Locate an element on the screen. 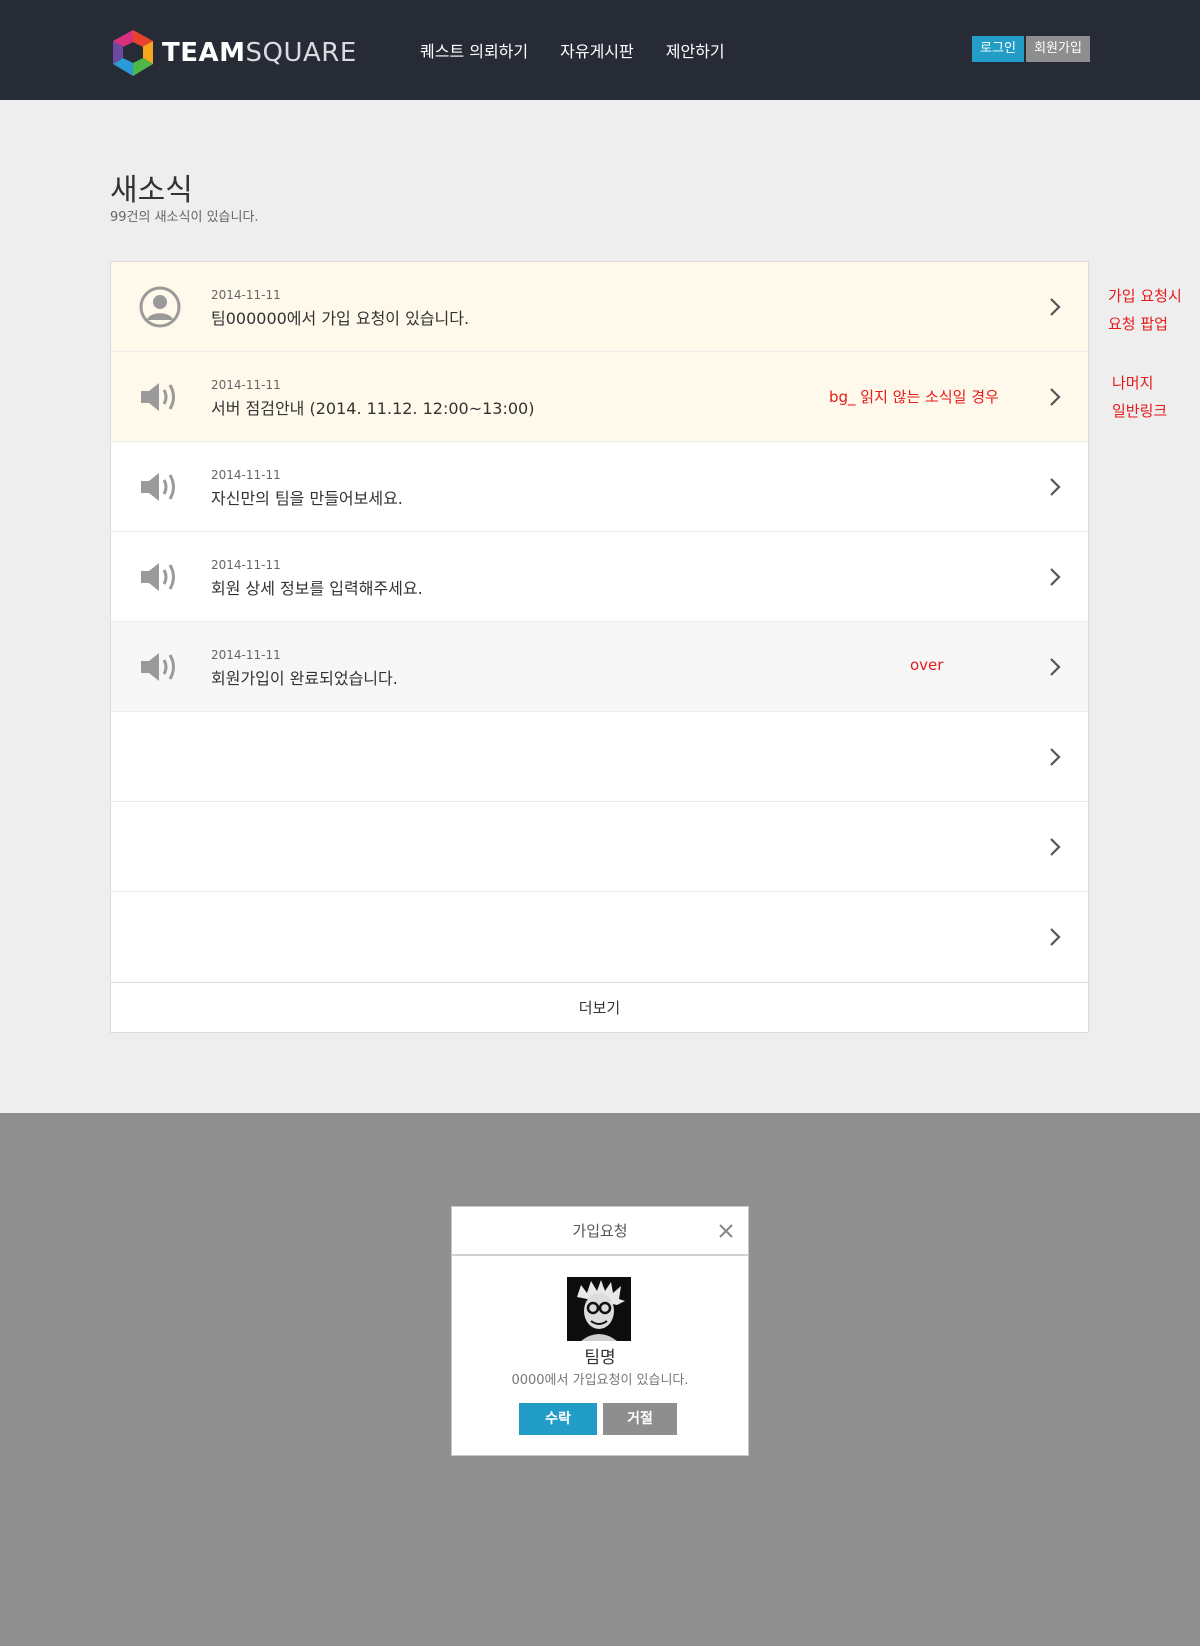 The image size is (1200, 1646). more-button: 더보기 is located at coordinates (599, 1007).